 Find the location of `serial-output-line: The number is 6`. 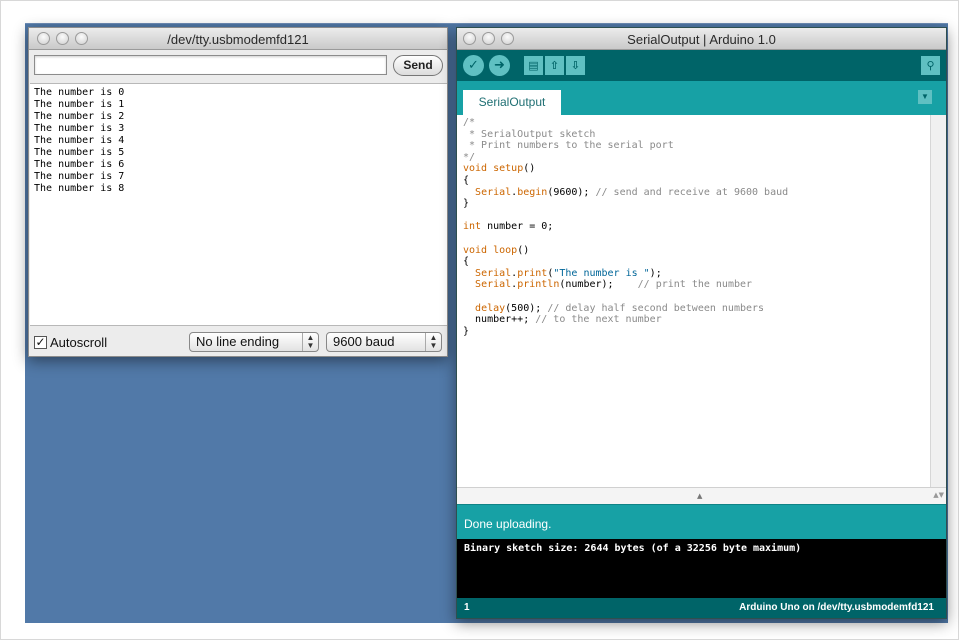

serial-output-line: The number is 6 is located at coordinates (79, 164).